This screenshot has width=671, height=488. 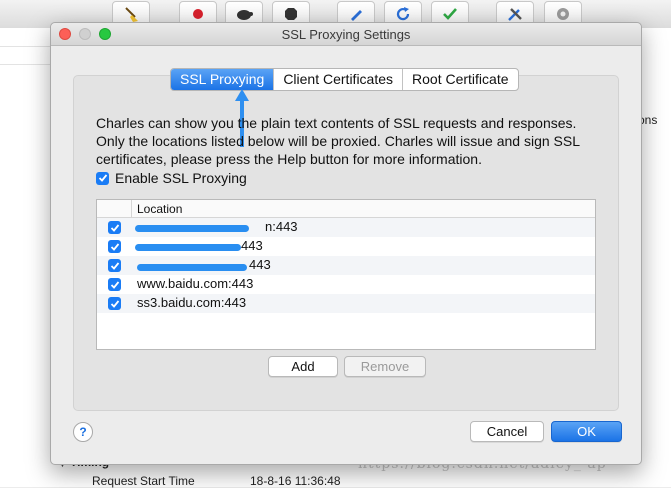 I want to click on location-cell: n:443, so click(x=281, y=226).